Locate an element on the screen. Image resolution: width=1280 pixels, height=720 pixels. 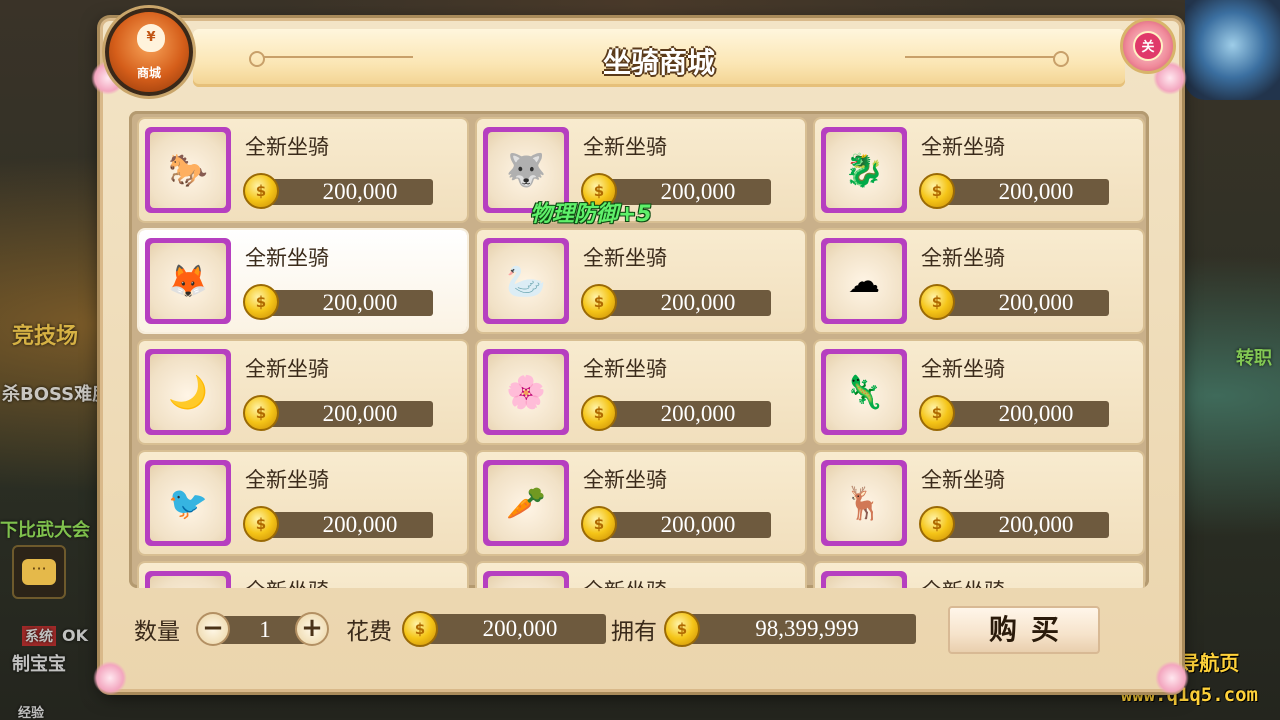
mount-icon: 🌸 is located at coordinates (526, 392).